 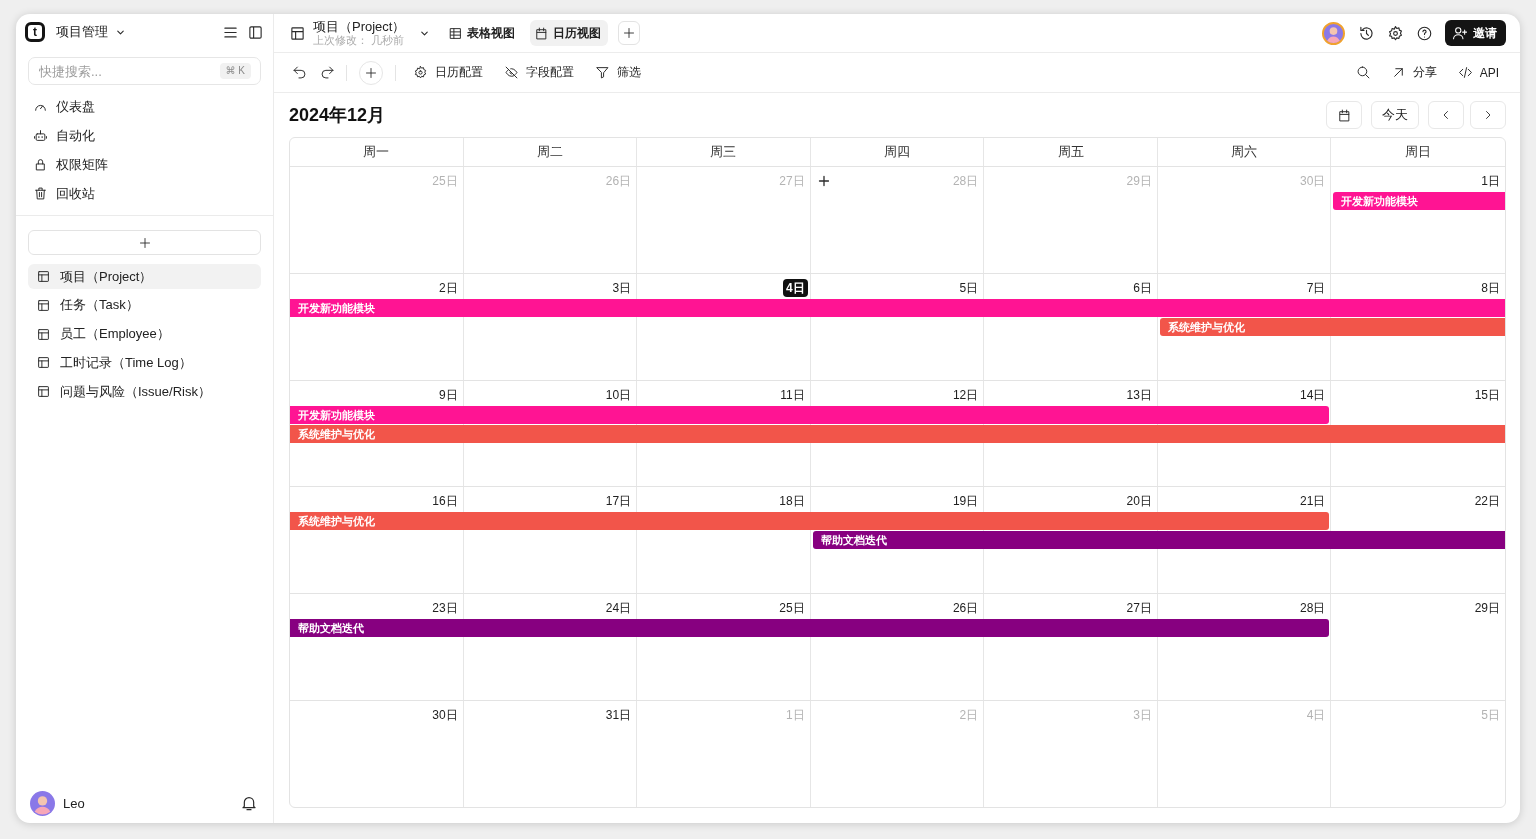 What do you see at coordinates (618, 72) in the screenshot?
I see `toolbar-button: 筛选` at bounding box center [618, 72].